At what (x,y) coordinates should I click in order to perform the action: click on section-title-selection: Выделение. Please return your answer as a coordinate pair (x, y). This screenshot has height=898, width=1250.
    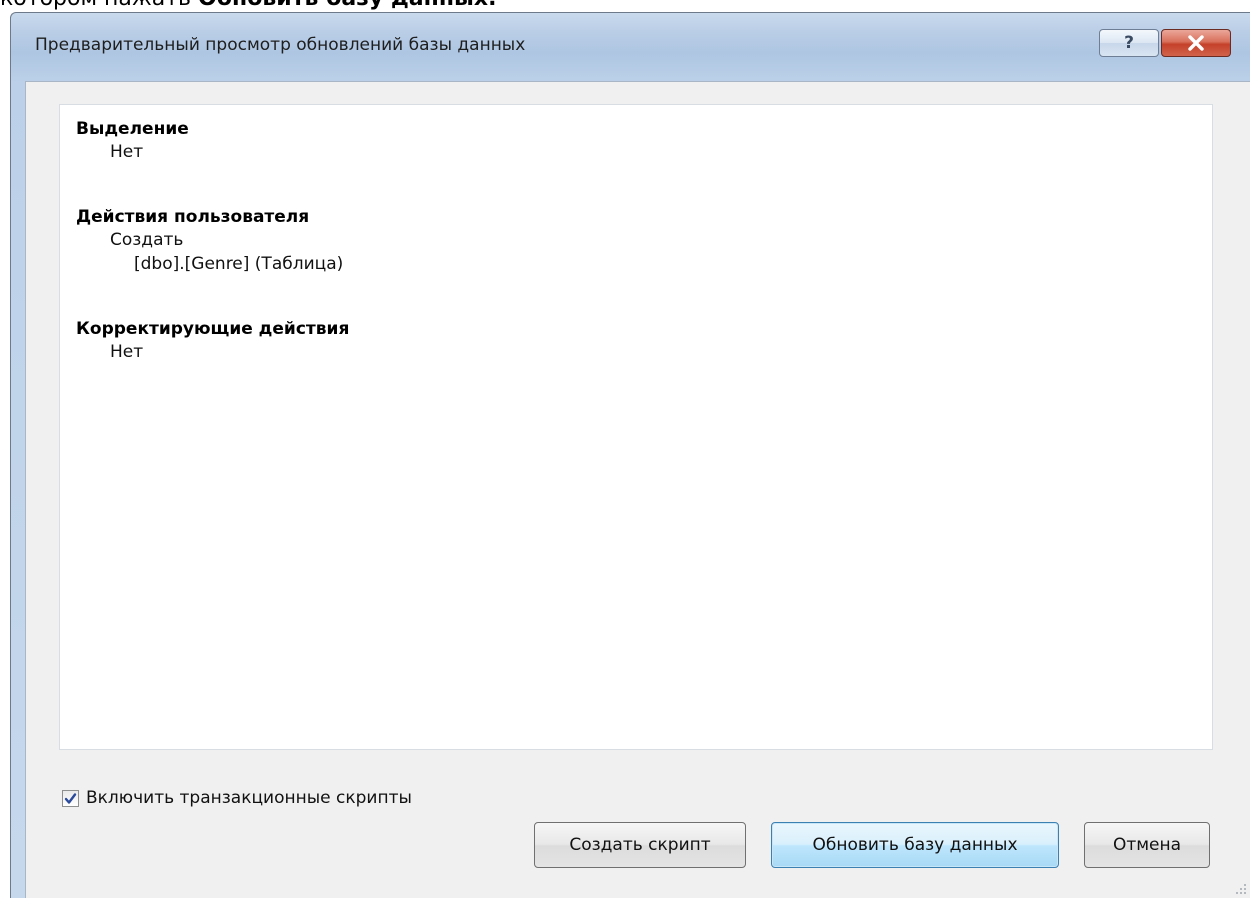
    Looking at the image, I should click on (132, 129).